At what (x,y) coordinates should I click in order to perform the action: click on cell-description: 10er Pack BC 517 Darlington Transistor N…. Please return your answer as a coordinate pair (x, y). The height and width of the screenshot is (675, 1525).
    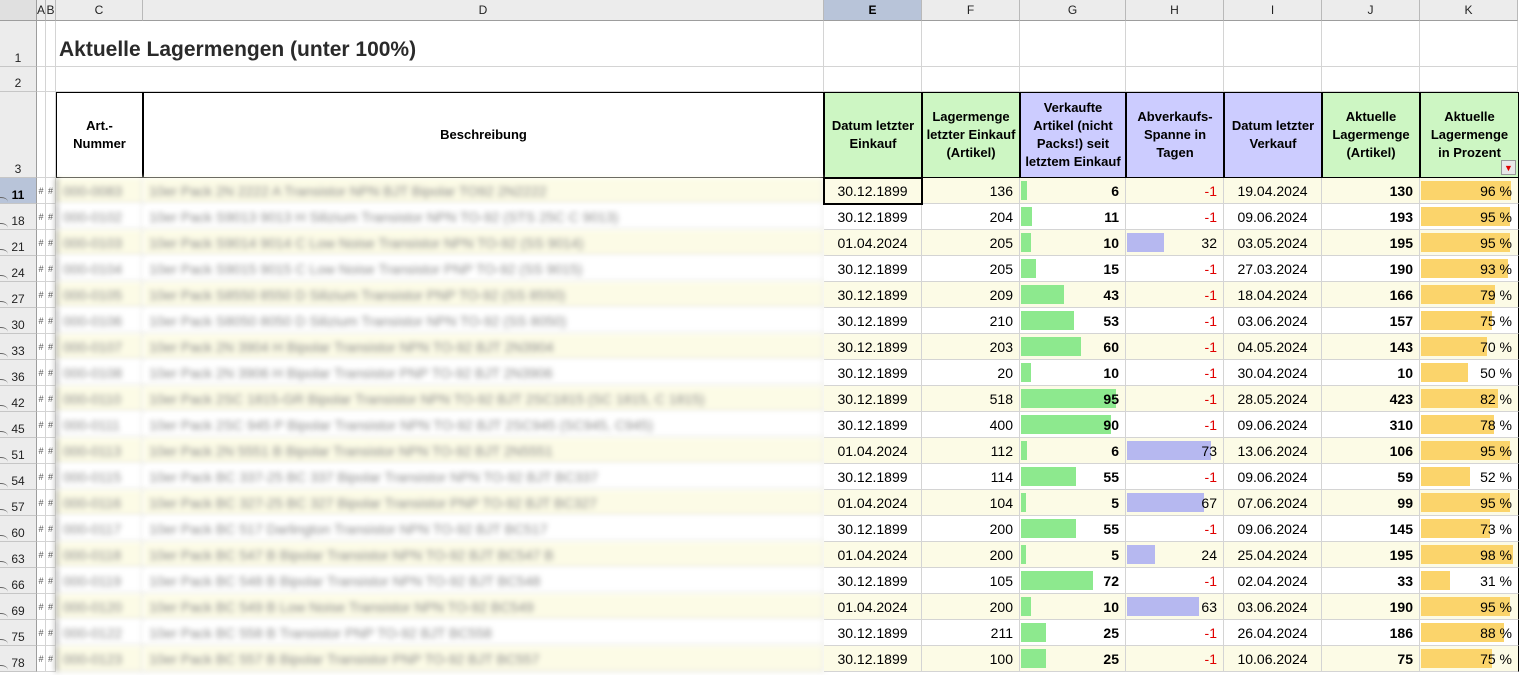
    Looking at the image, I should click on (483, 529).